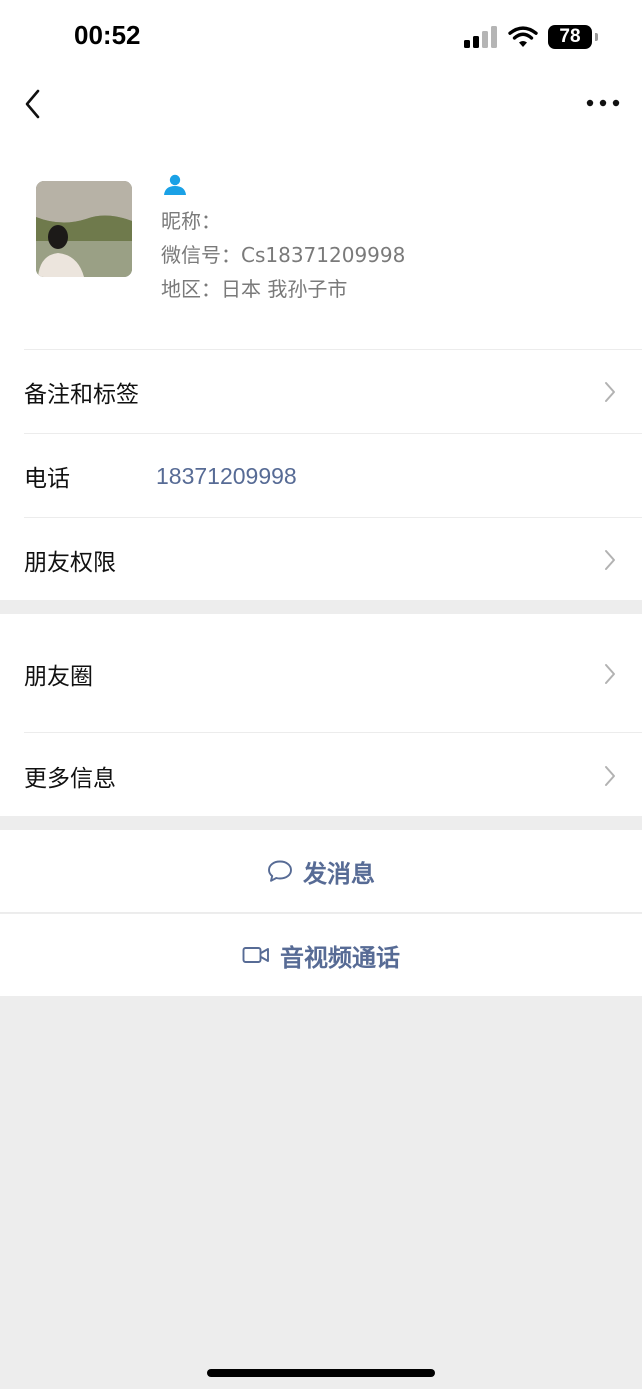 Image resolution: width=642 pixels, height=1389 pixels. Describe the element at coordinates (36, 104) in the screenshot. I see `chevron-left-icon` at that location.